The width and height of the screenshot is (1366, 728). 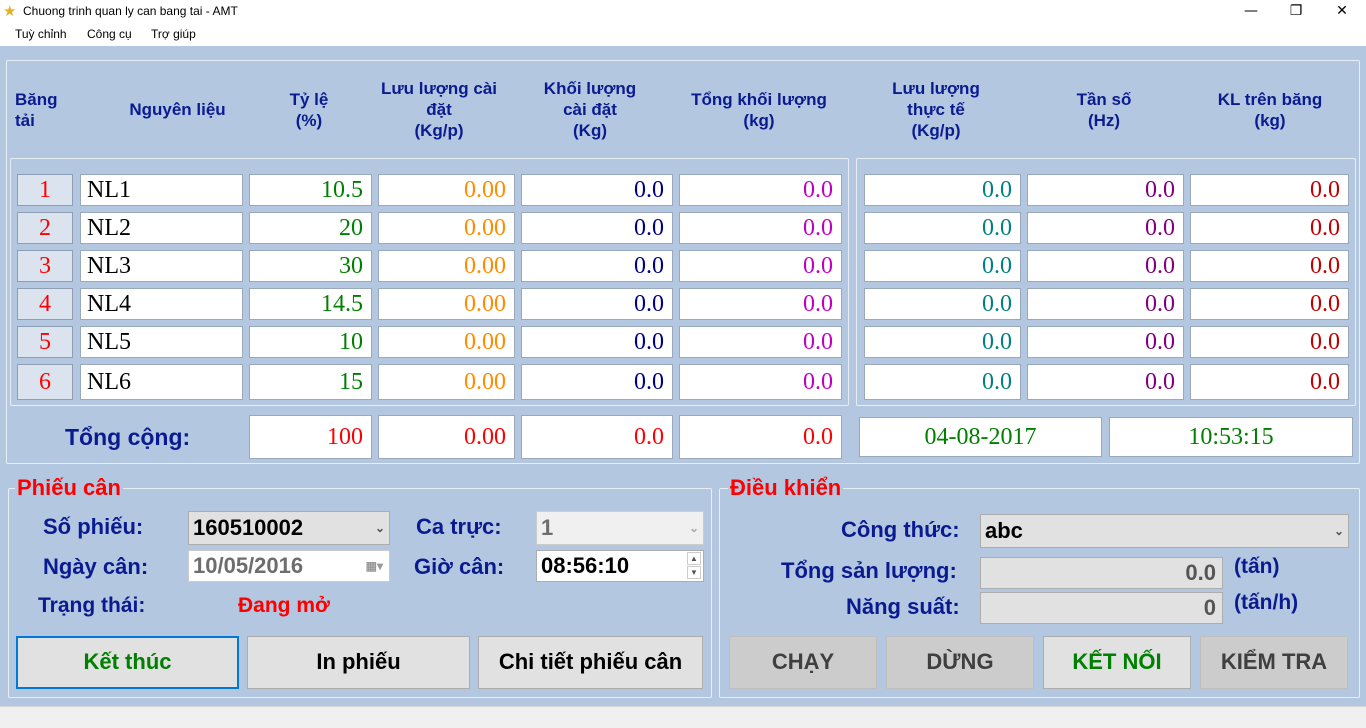 I want to click on in-phieu-button: In phiếu, so click(x=358, y=662).